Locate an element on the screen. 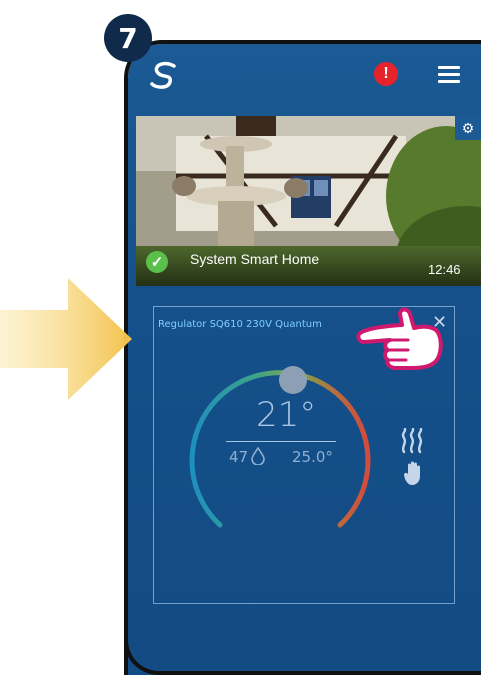 The width and height of the screenshot is (481, 675). temperature-dial is located at coordinates (280, 450).